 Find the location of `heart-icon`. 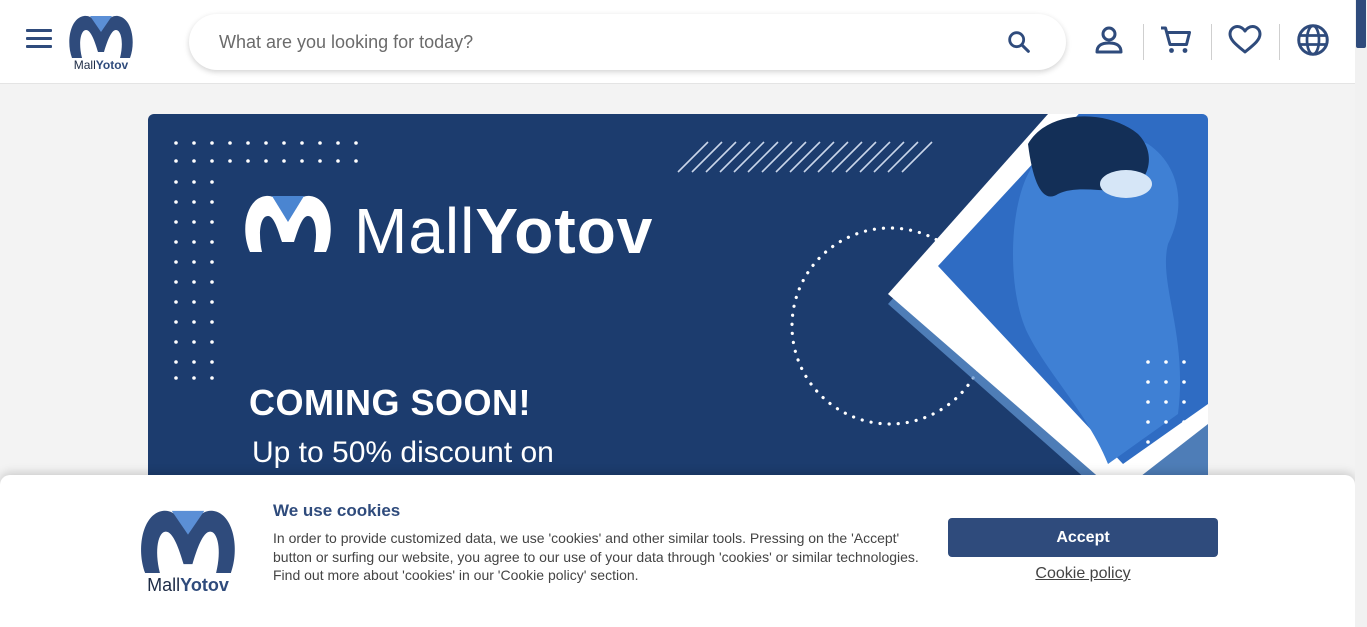

heart-icon is located at coordinates (1245, 40).